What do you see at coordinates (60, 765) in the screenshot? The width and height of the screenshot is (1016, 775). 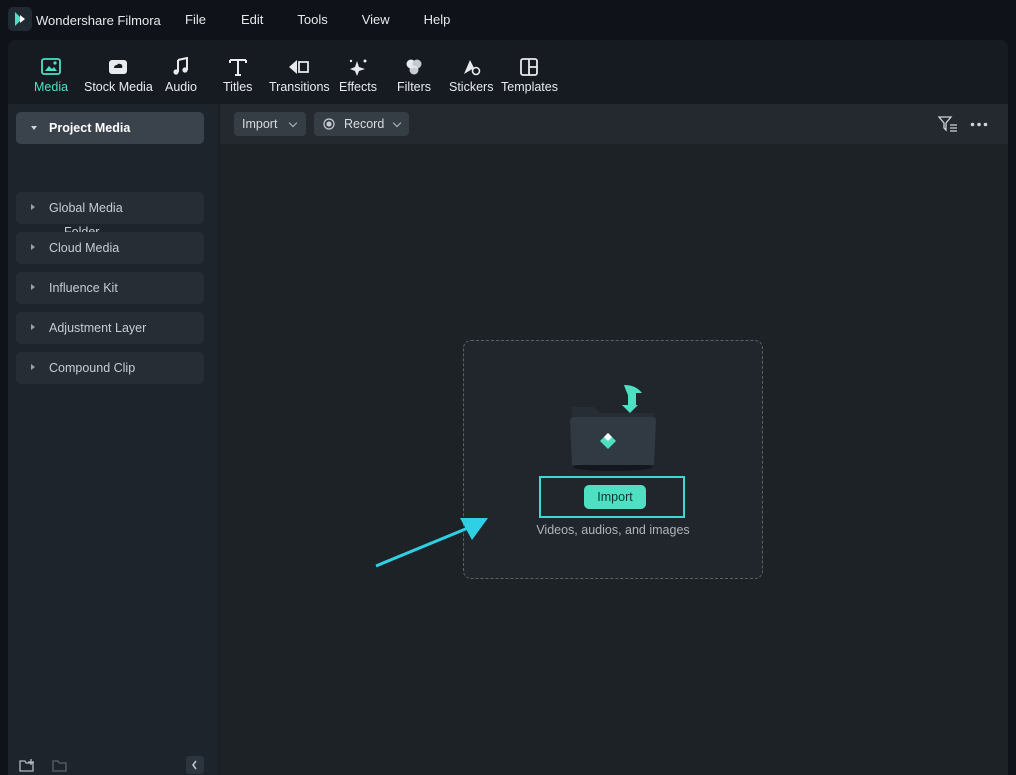 I see `remove-folder-icon` at bounding box center [60, 765].